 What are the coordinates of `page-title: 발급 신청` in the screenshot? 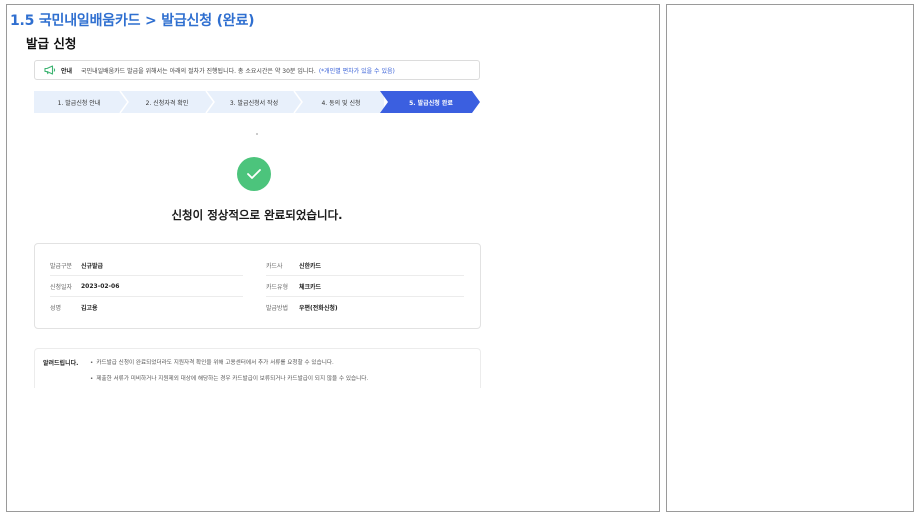 It's located at (51, 43).